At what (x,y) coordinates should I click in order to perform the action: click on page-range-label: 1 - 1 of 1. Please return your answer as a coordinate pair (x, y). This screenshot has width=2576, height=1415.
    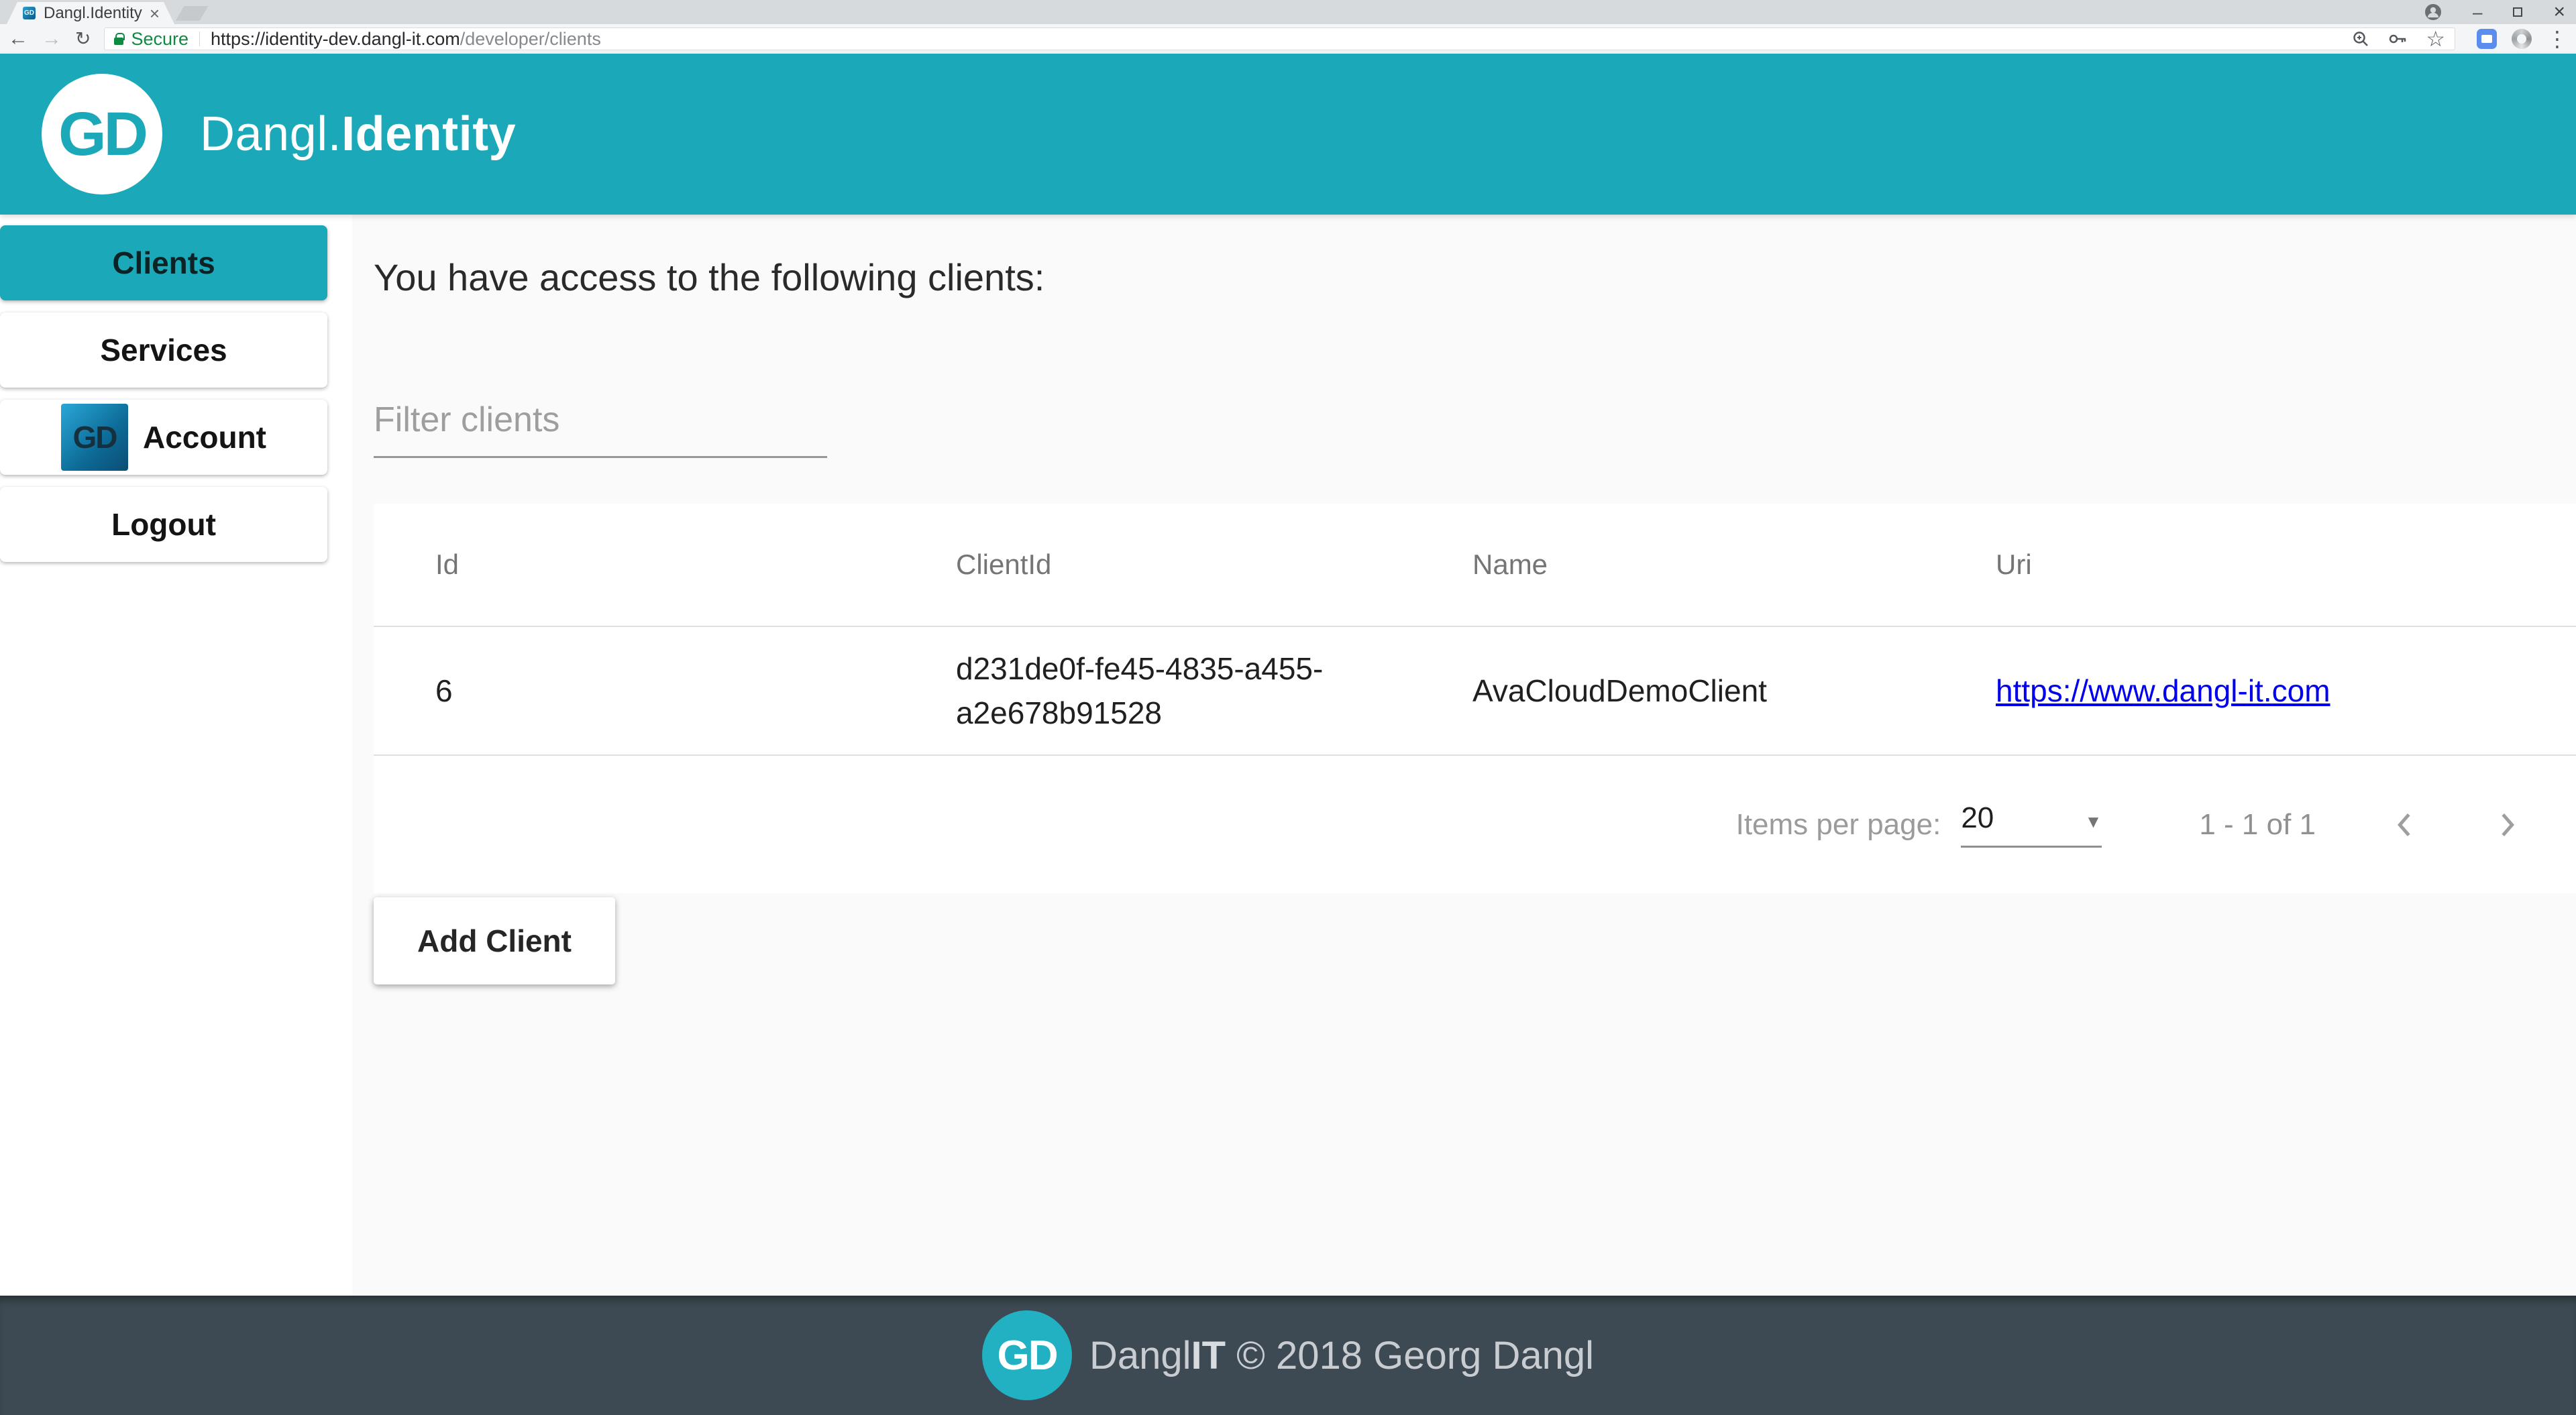
    Looking at the image, I should click on (2257, 824).